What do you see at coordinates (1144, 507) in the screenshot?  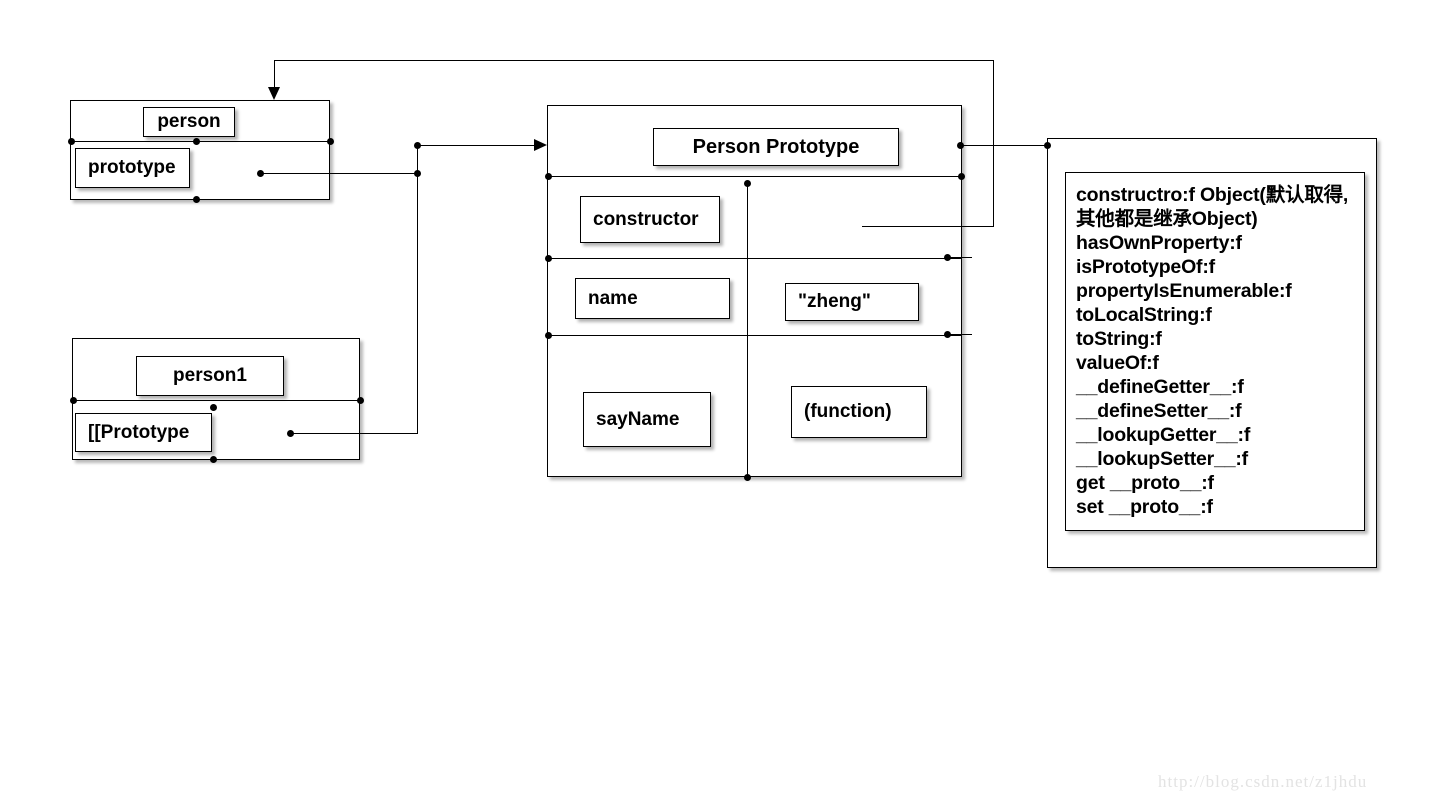 I see `object-prototype-property: set __proto__:f` at bounding box center [1144, 507].